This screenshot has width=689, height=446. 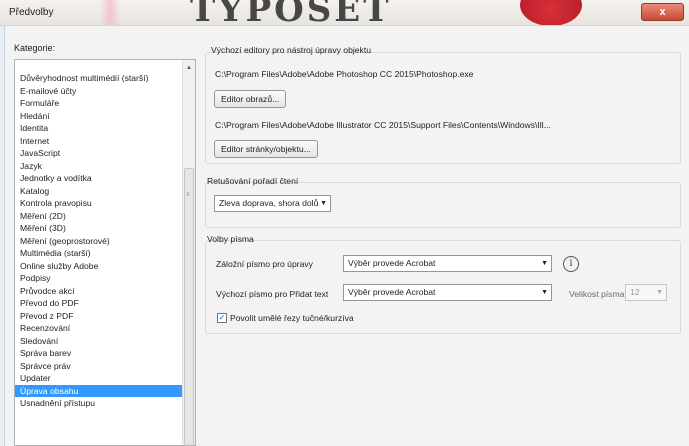 I want to click on category-item: JavaScript, so click(x=40, y=153).